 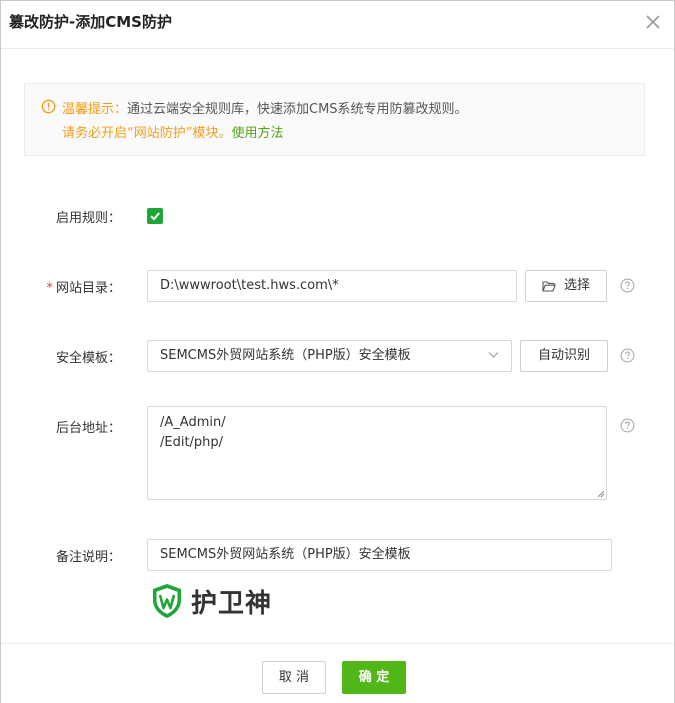 What do you see at coordinates (48, 106) in the screenshot?
I see `info-circle-icon` at bounding box center [48, 106].